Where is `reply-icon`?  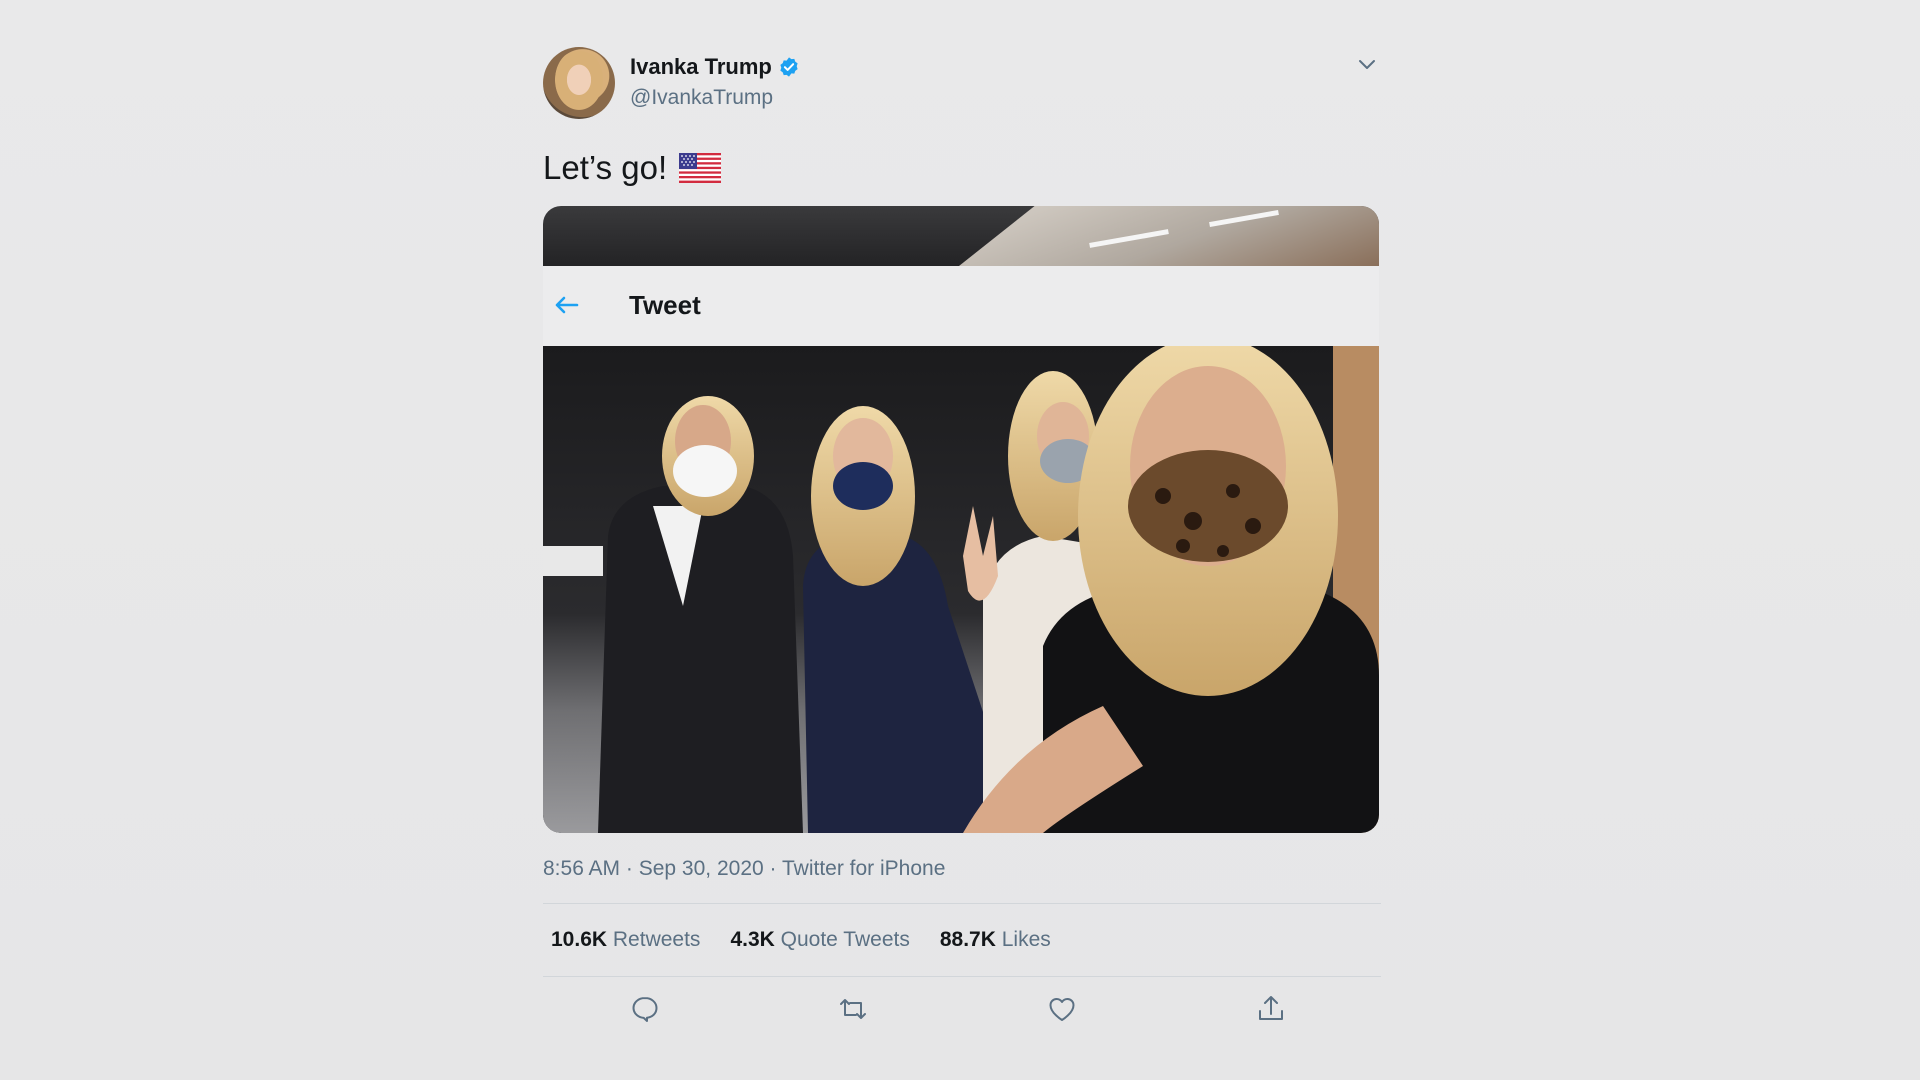
reply-icon is located at coordinates (645, 1009).